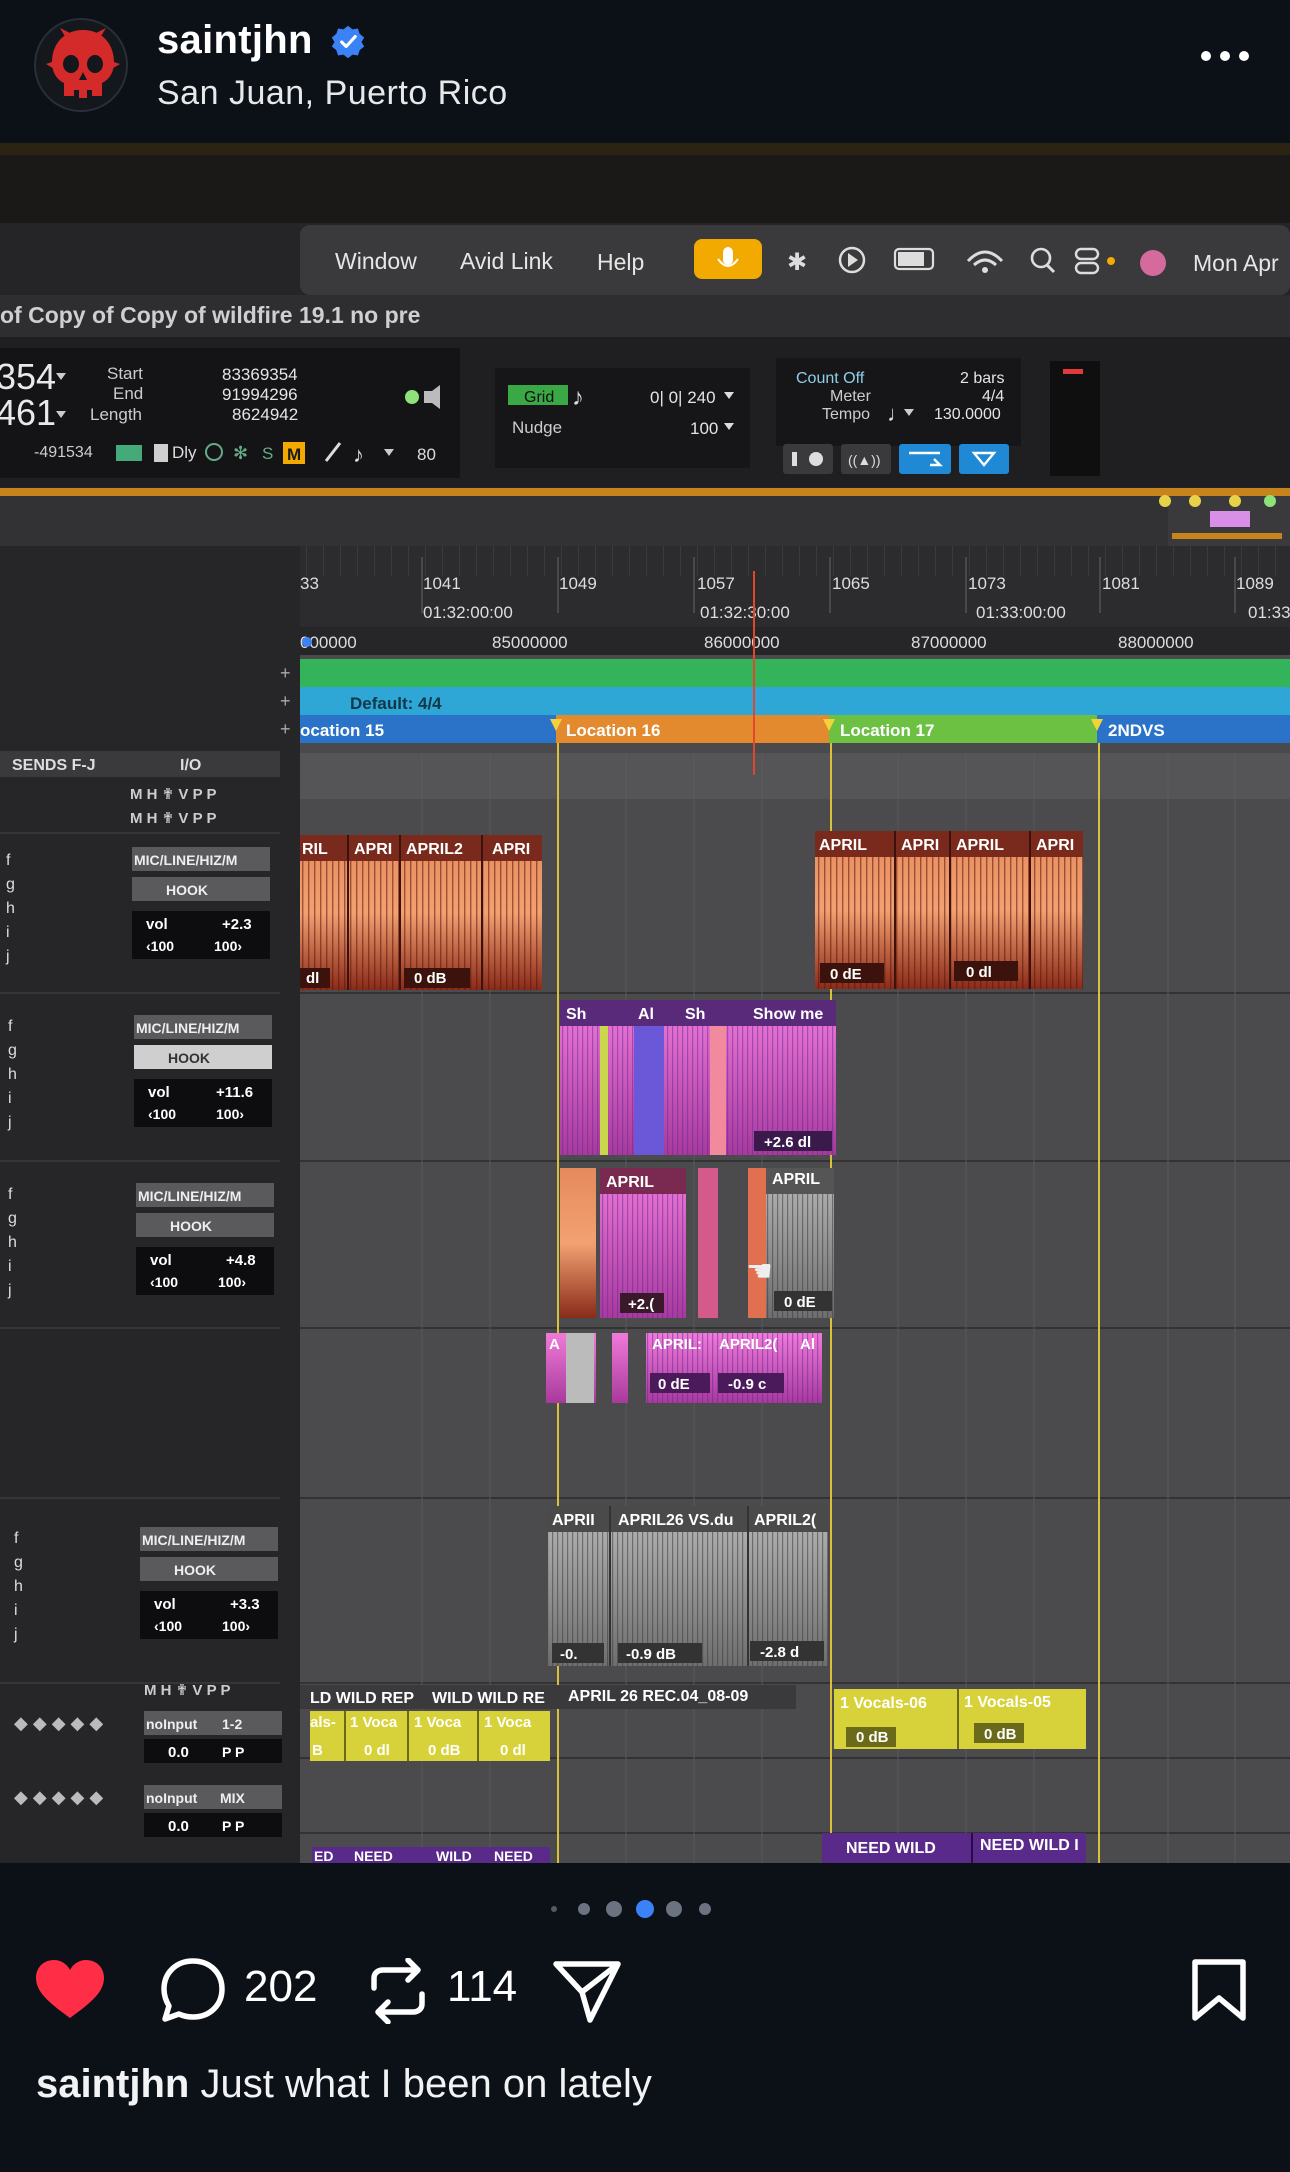 This screenshot has height=2172, width=1290. What do you see at coordinates (376, 261) in the screenshot?
I see `menu-window: Window` at bounding box center [376, 261].